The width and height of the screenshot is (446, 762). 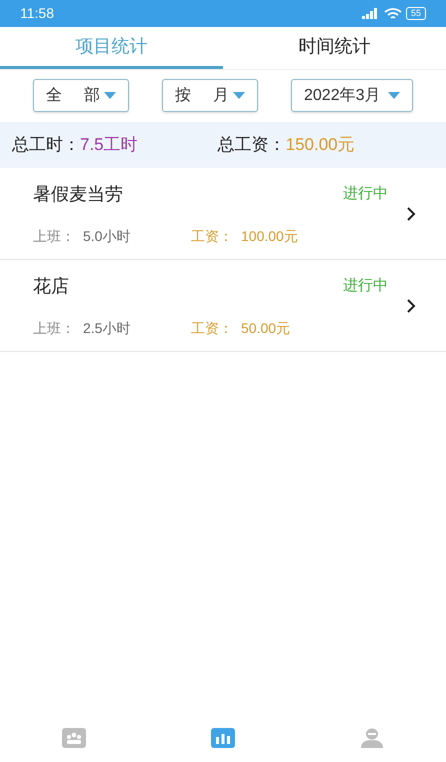 What do you see at coordinates (37, 13) in the screenshot?
I see `status-time: 11:58` at bounding box center [37, 13].